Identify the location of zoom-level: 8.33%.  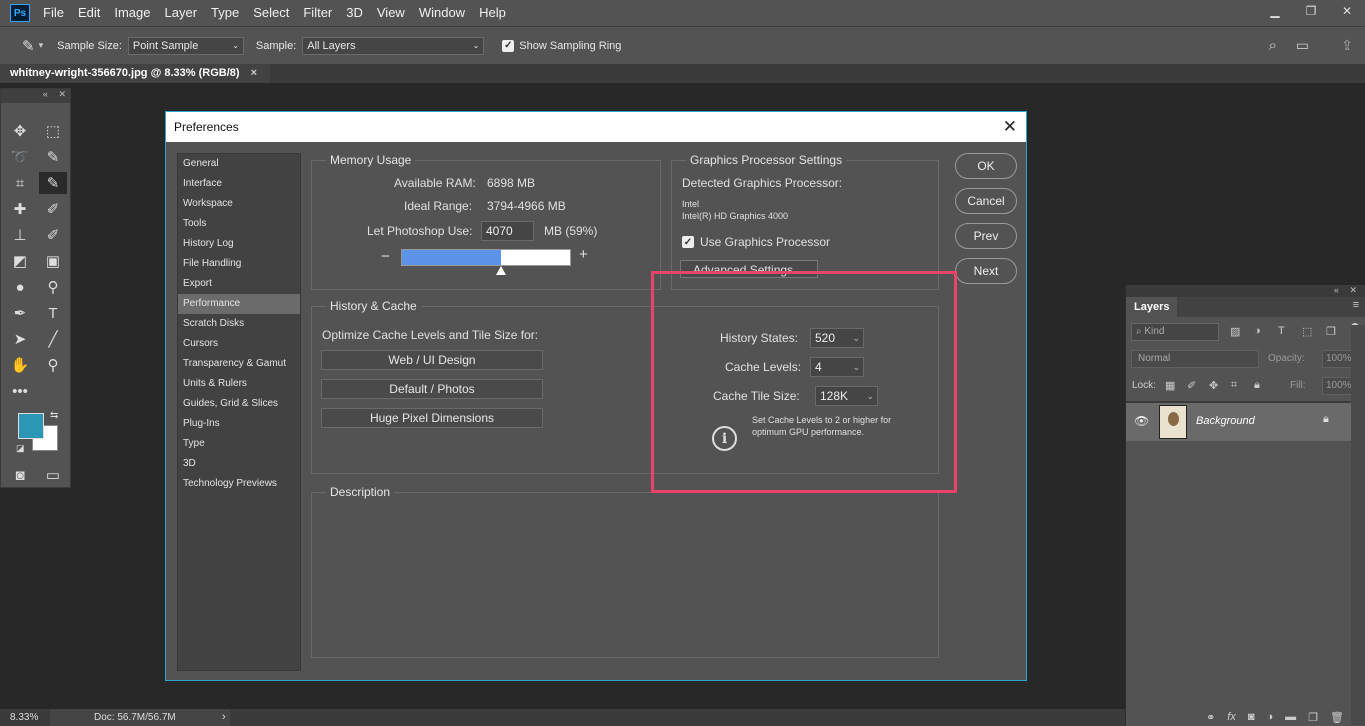
(24, 717).